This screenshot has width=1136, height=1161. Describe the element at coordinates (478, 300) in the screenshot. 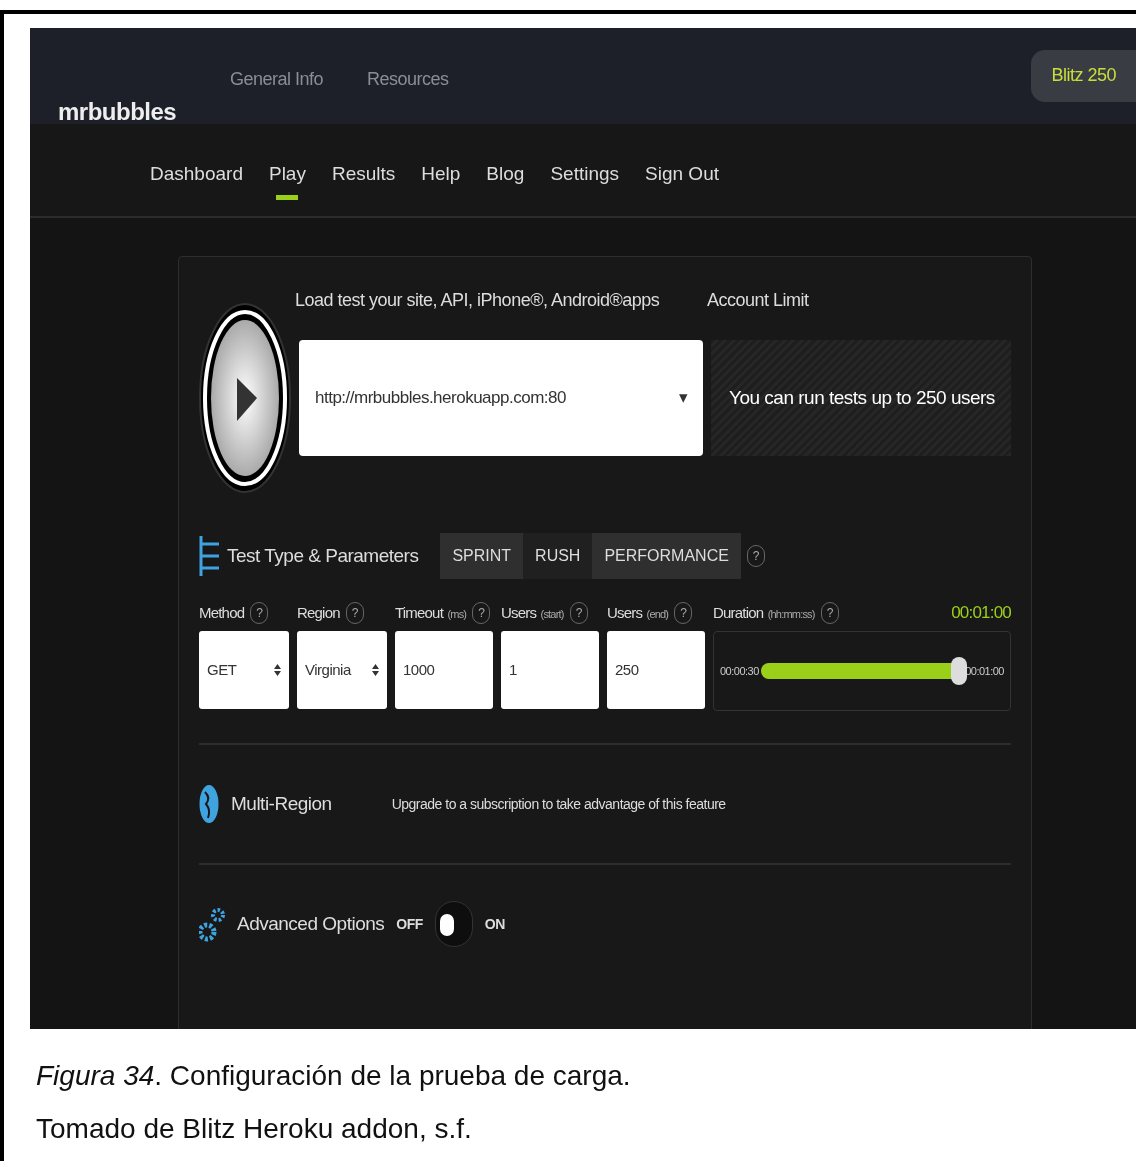

I see `section-heading: Load test your site, API, iPhone®, Android®apps` at that location.